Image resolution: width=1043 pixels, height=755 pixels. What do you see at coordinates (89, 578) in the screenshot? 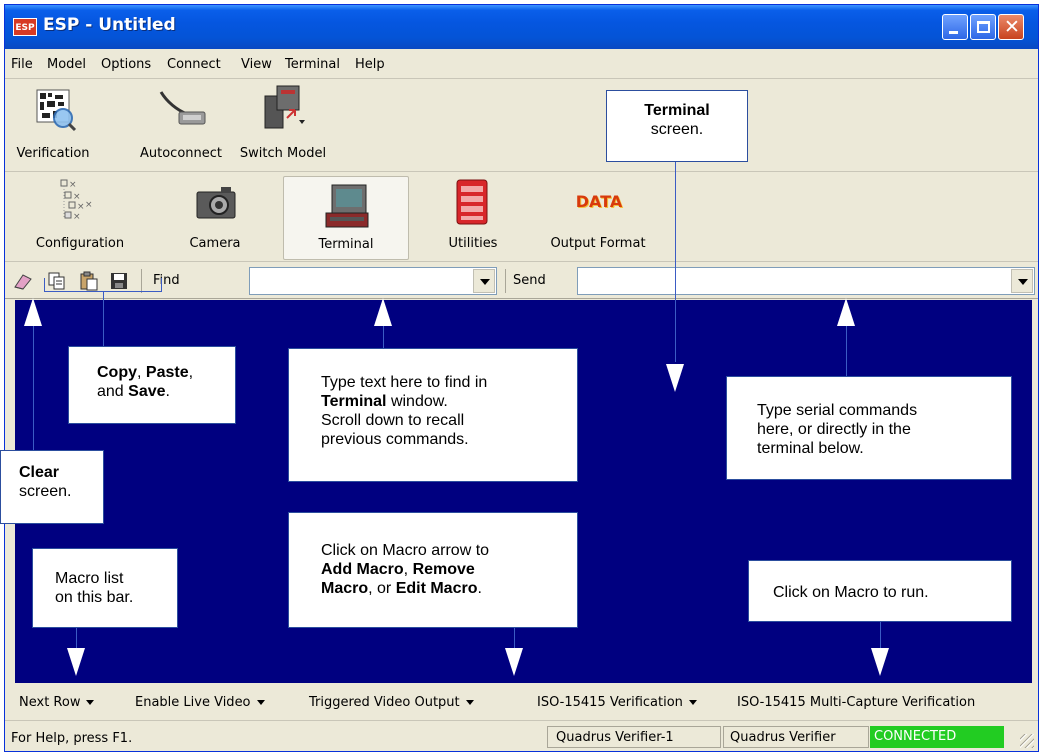
I see `callout-text: Macro list` at bounding box center [89, 578].